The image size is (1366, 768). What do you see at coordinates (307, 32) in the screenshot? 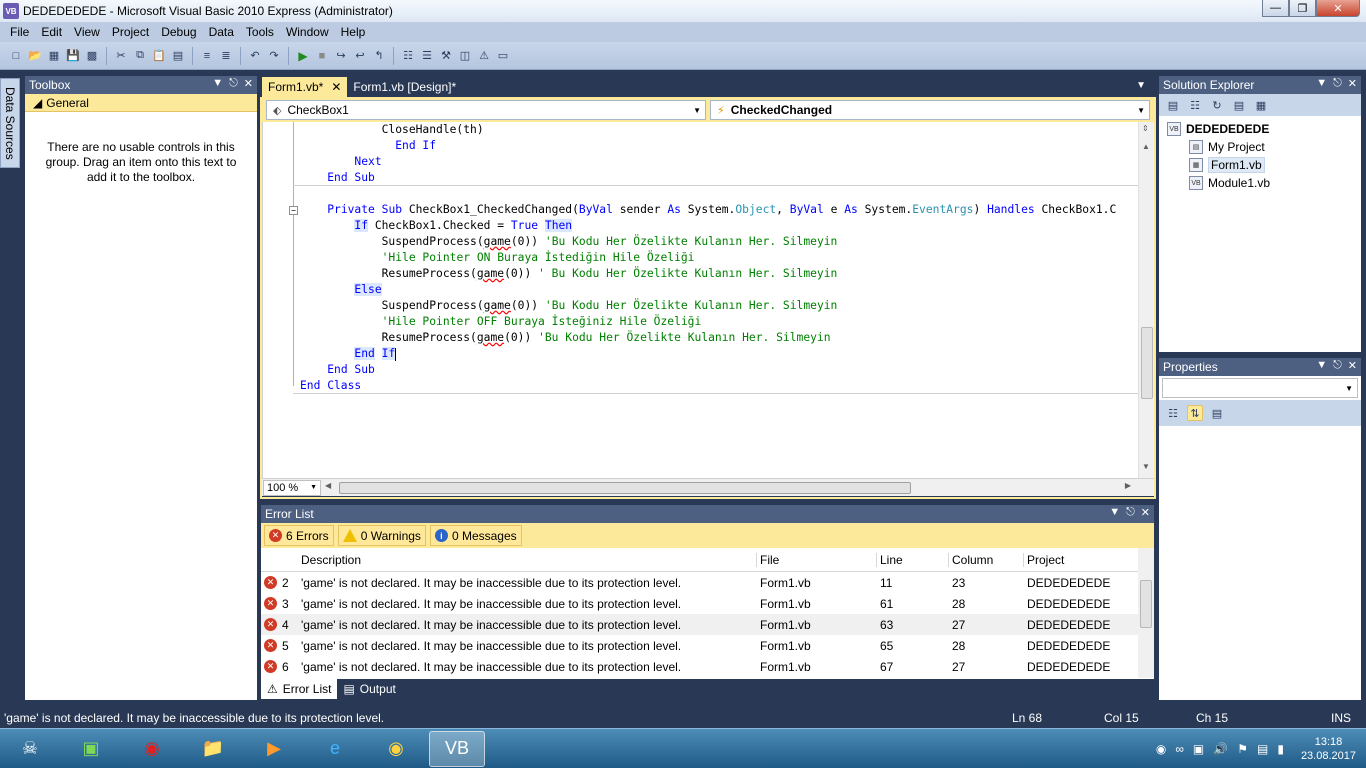
I see `menu-window: Window` at bounding box center [307, 32].